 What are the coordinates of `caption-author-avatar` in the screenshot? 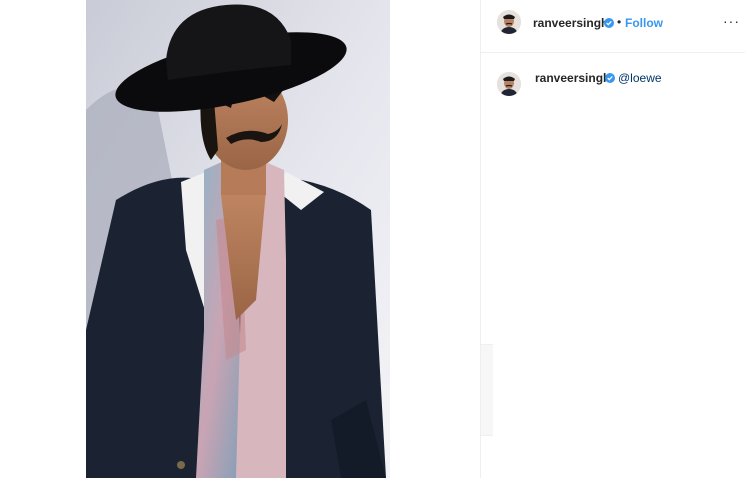 It's located at (509, 84).